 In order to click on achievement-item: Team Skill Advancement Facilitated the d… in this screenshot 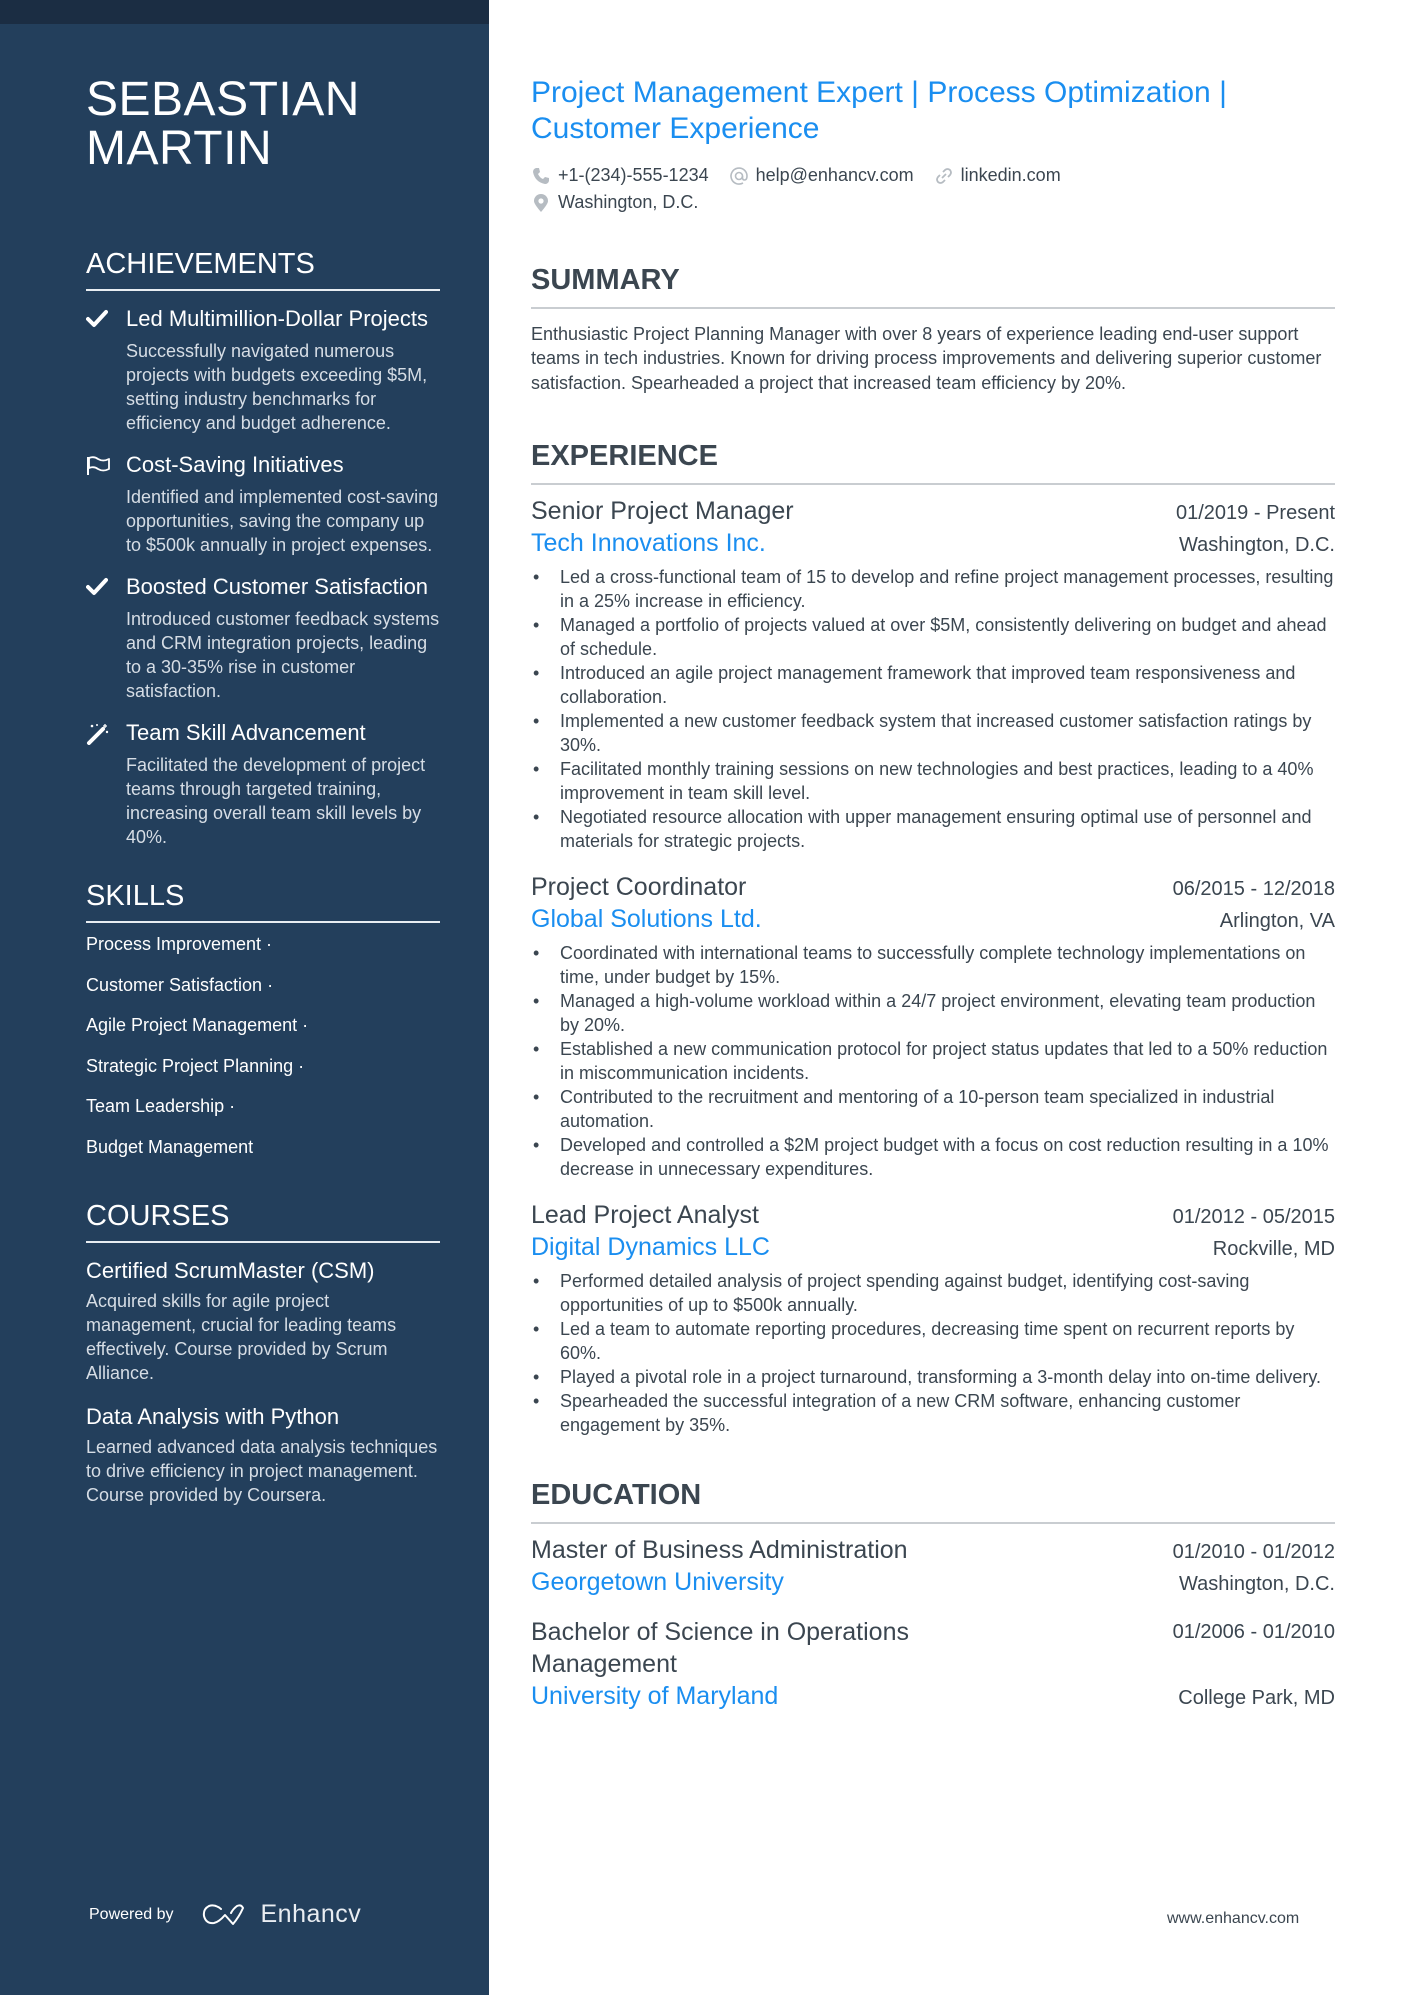, I will do `click(263, 784)`.